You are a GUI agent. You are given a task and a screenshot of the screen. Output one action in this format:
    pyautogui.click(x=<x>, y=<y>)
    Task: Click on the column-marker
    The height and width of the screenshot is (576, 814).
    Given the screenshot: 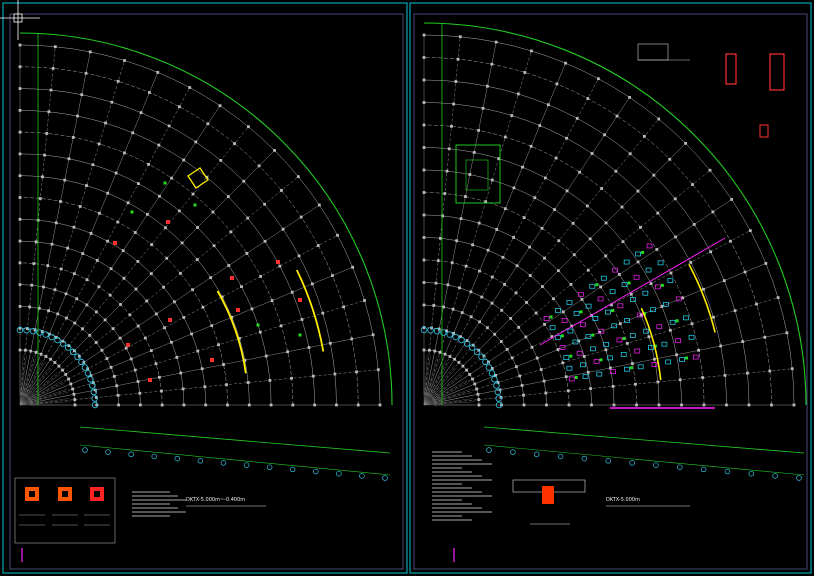 What is the action you would take?
    pyautogui.click(x=238, y=310)
    